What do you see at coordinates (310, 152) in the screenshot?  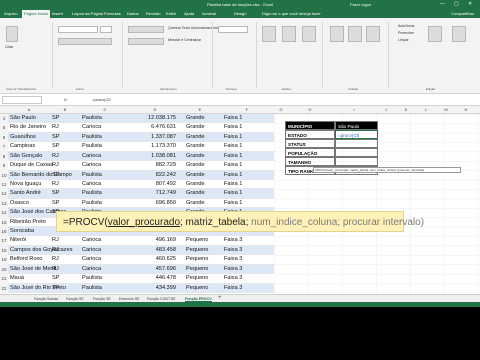 I see `lookup-label-populacao: POPULAÇÃO` at bounding box center [310, 152].